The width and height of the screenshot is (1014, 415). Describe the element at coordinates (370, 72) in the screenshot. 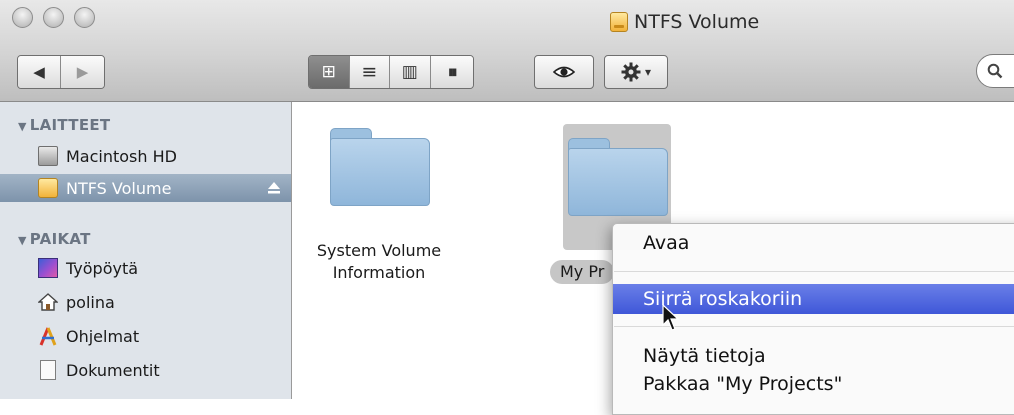

I see `list-view-button: ≡` at that location.